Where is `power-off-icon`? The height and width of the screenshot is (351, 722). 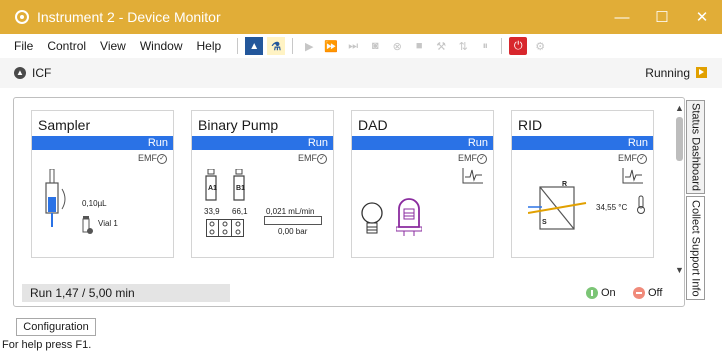
power-off-icon is located at coordinates (639, 293).